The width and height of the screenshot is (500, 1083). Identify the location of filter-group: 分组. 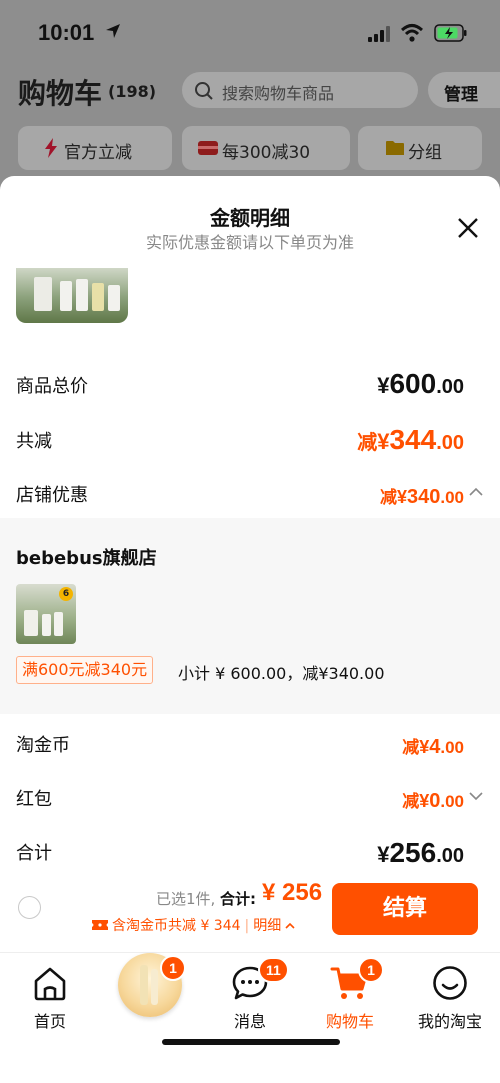
(420, 148).